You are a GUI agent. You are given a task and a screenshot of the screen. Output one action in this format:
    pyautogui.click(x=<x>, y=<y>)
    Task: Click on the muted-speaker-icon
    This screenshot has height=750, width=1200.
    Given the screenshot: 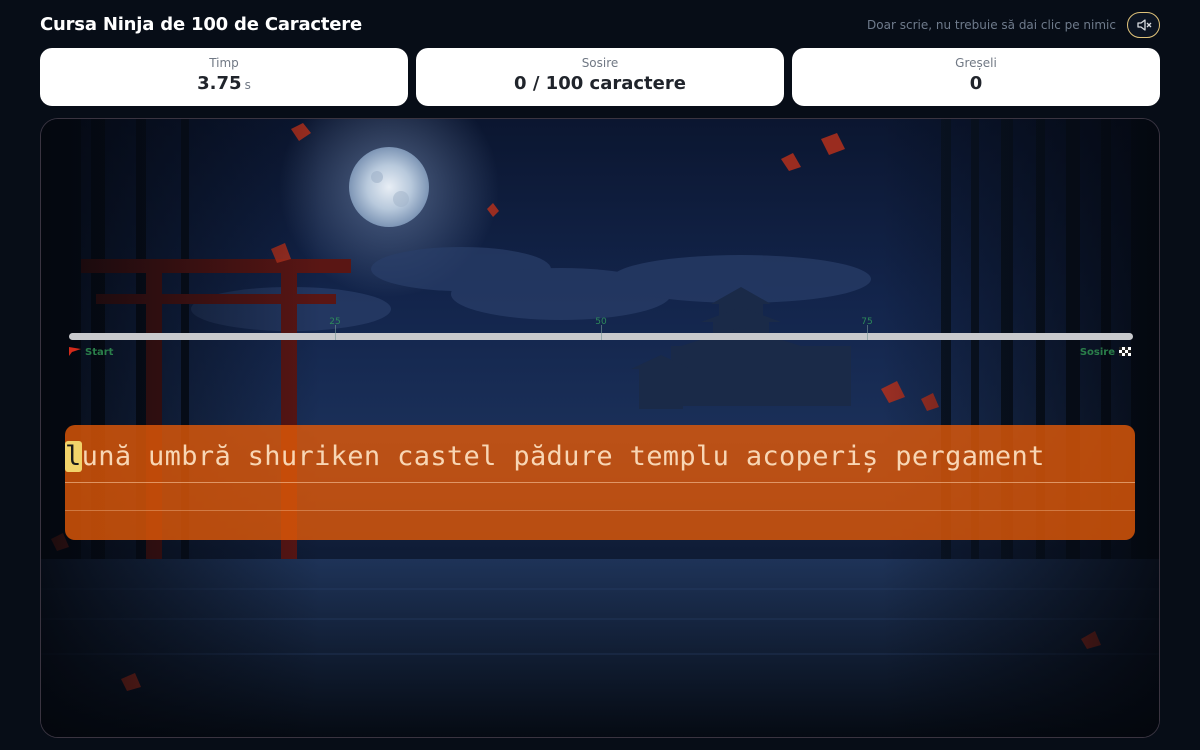 What is the action you would take?
    pyautogui.click(x=1143, y=25)
    